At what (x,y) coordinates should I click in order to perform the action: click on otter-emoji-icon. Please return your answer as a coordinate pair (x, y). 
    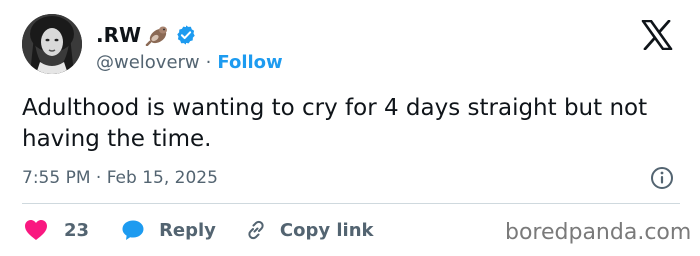
    Looking at the image, I should click on (158, 35).